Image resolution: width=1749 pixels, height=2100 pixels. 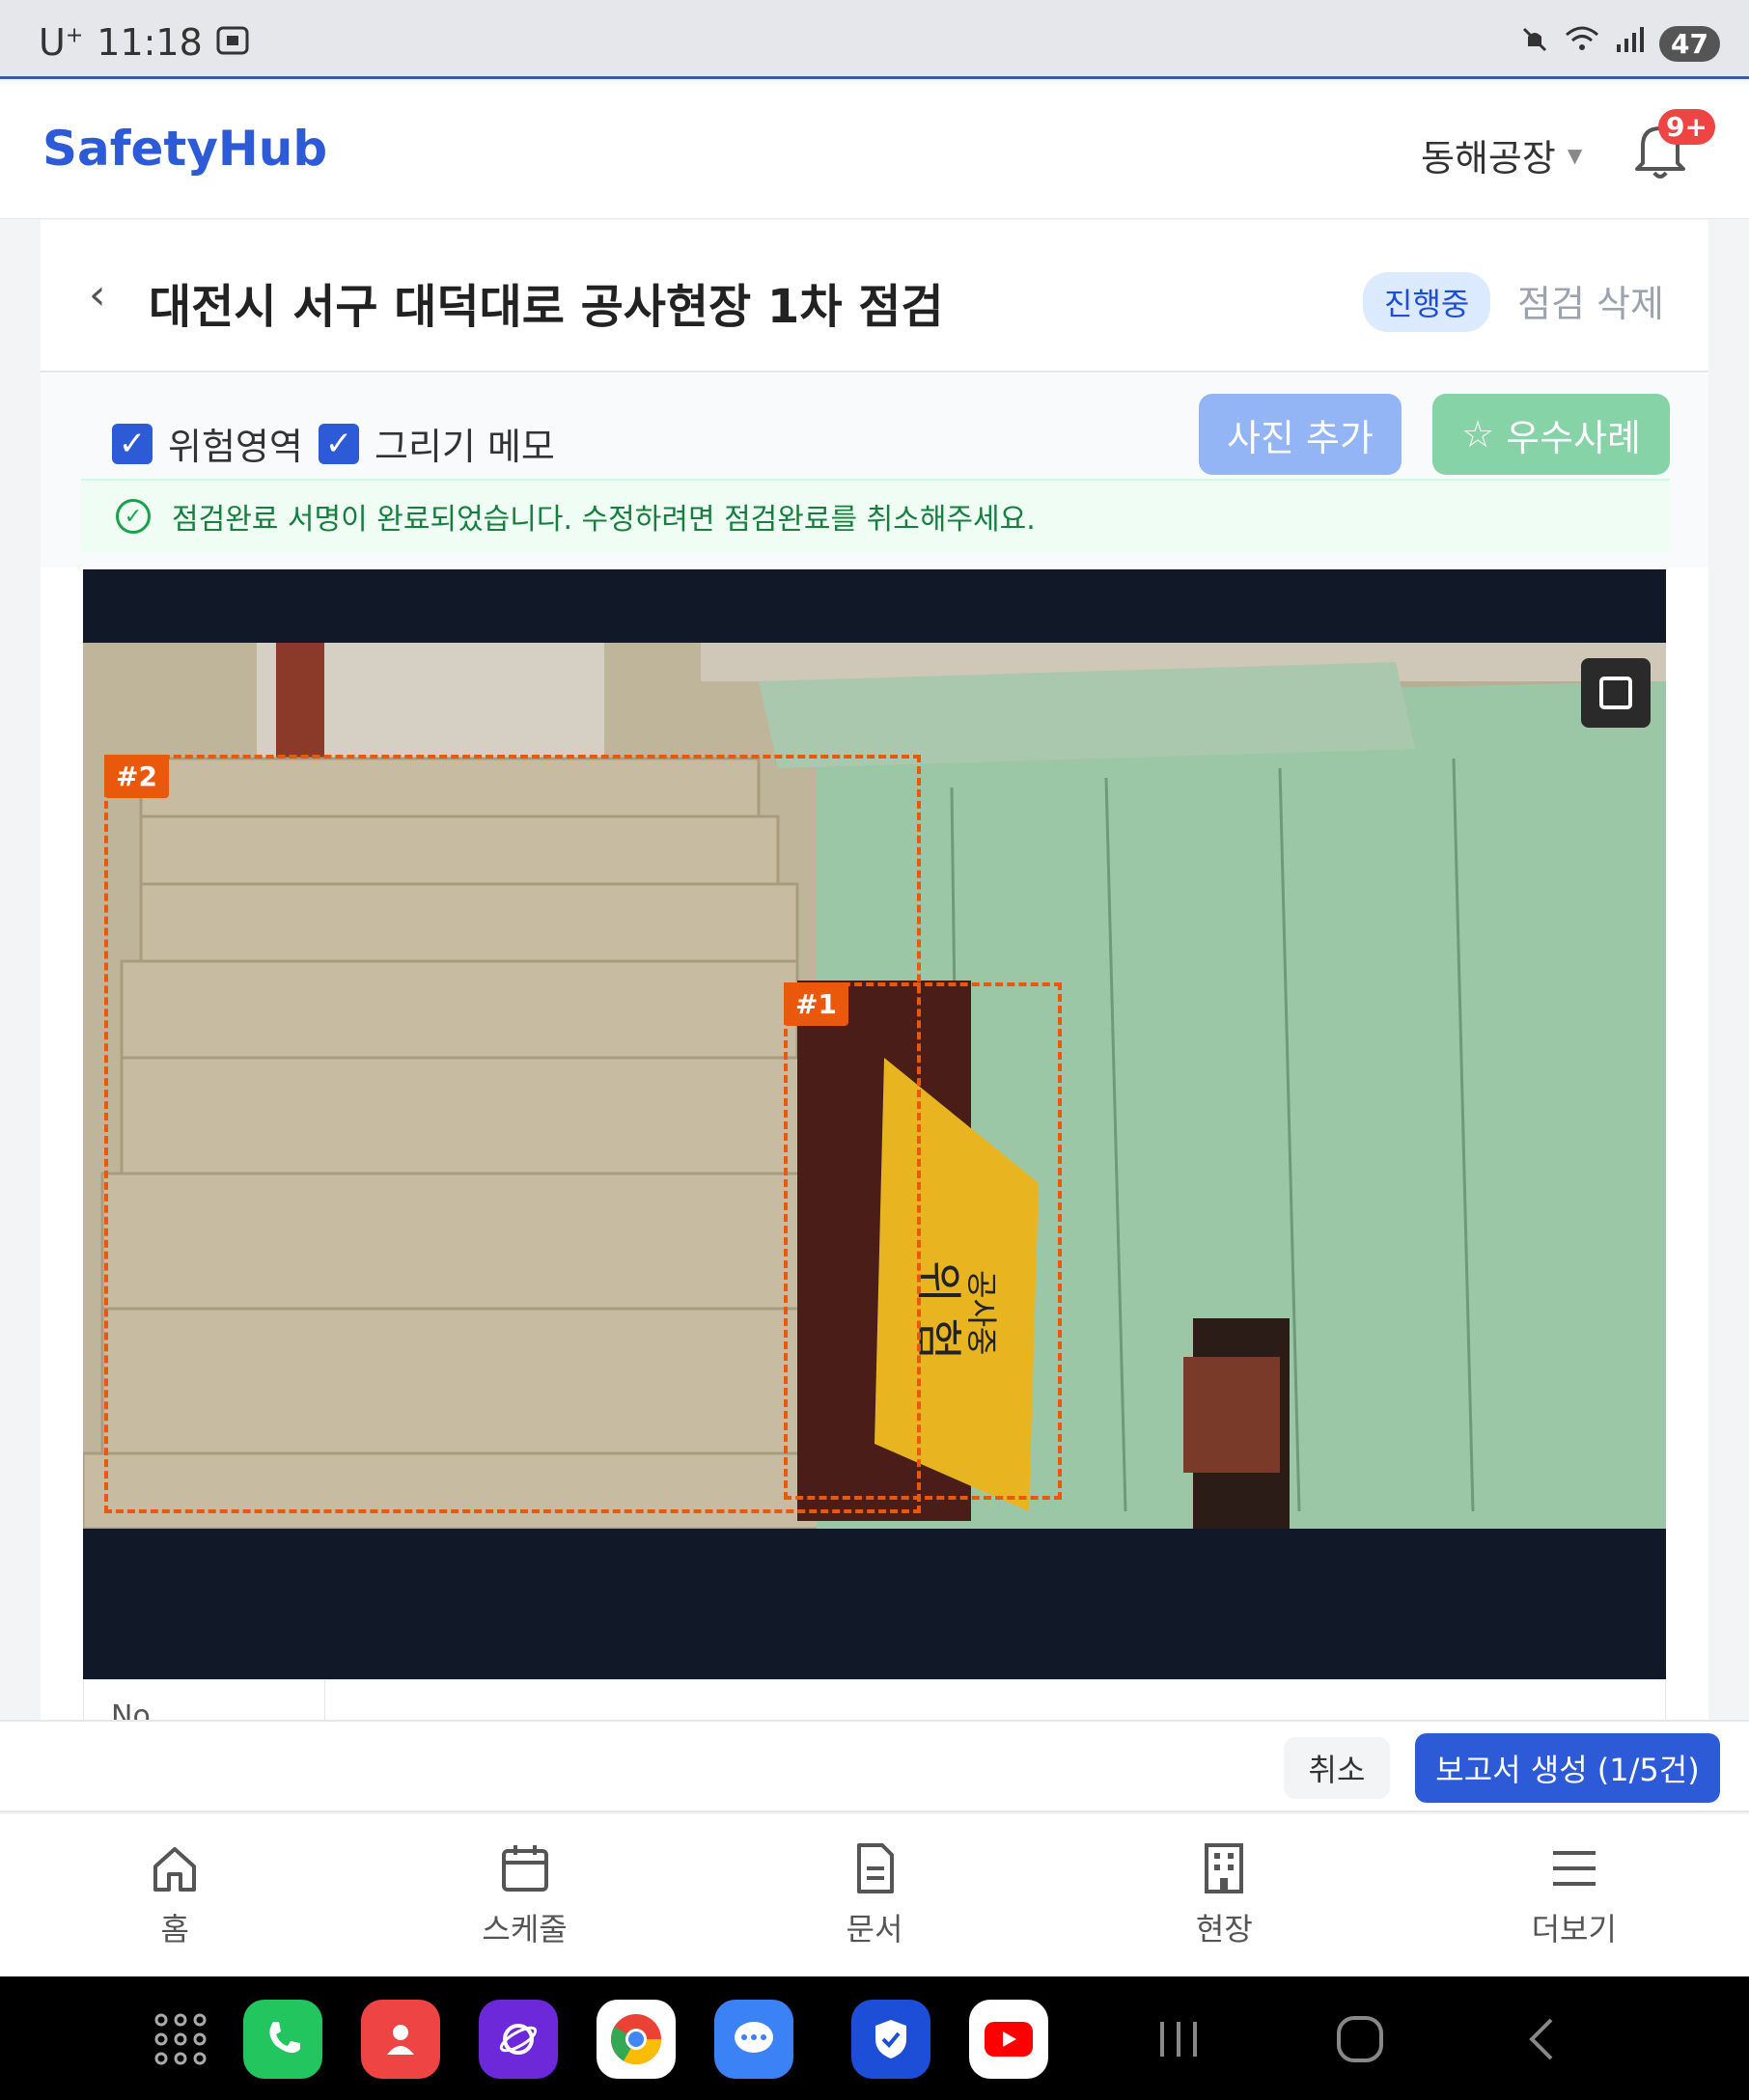 What do you see at coordinates (518, 2039) in the screenshot?
I see `internet-app-icon` at bounding box center [518, 2039].